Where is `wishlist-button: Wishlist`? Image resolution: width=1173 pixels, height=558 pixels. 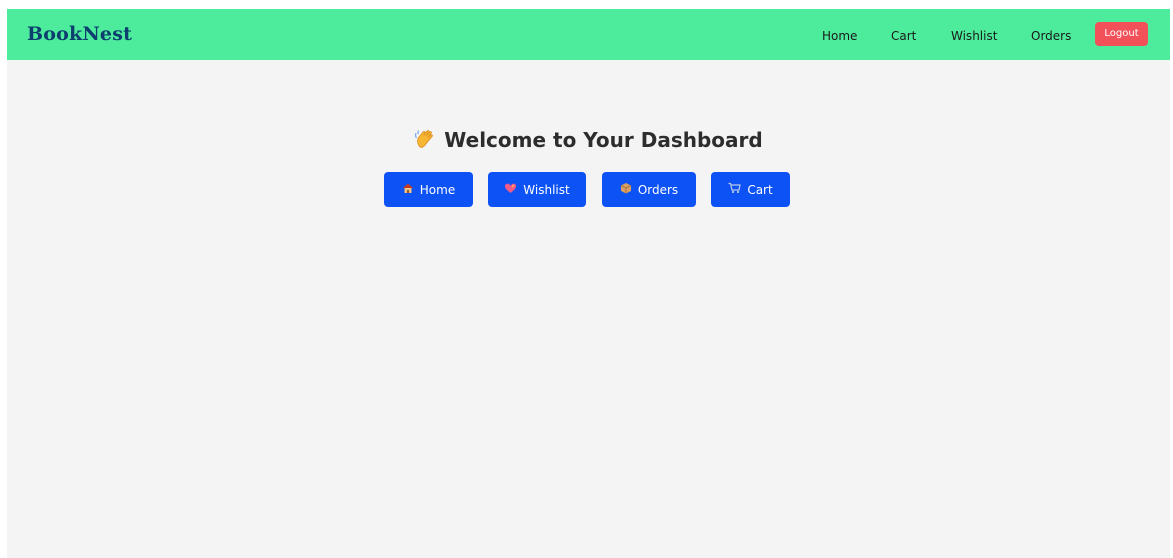
wishlist-button: Wishlist is located at coordinates (537, 189).